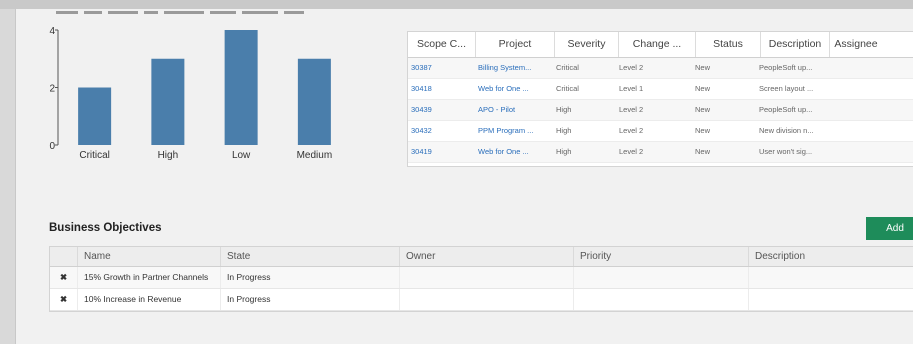 Image resolution: width=913 pixels, height=344 pixels. What do you see at coordinates (441, 131) in the screenshot?
I see `scope-cell-link: 30432` at bounding box center [441, 131].